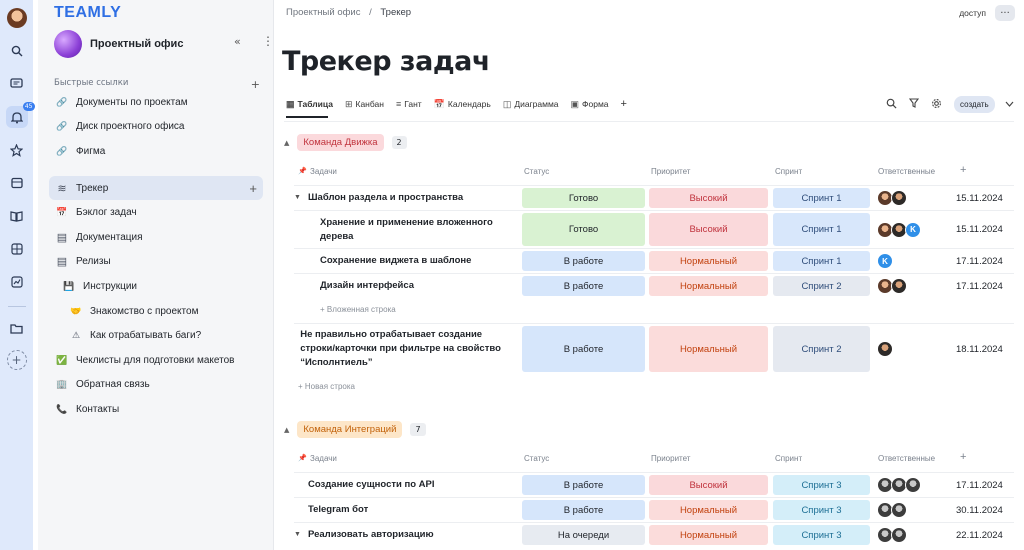  Describe the element at coordinates (399, 485) in the screenshot. I see `task-cell: Создание сущности по API` at that location.